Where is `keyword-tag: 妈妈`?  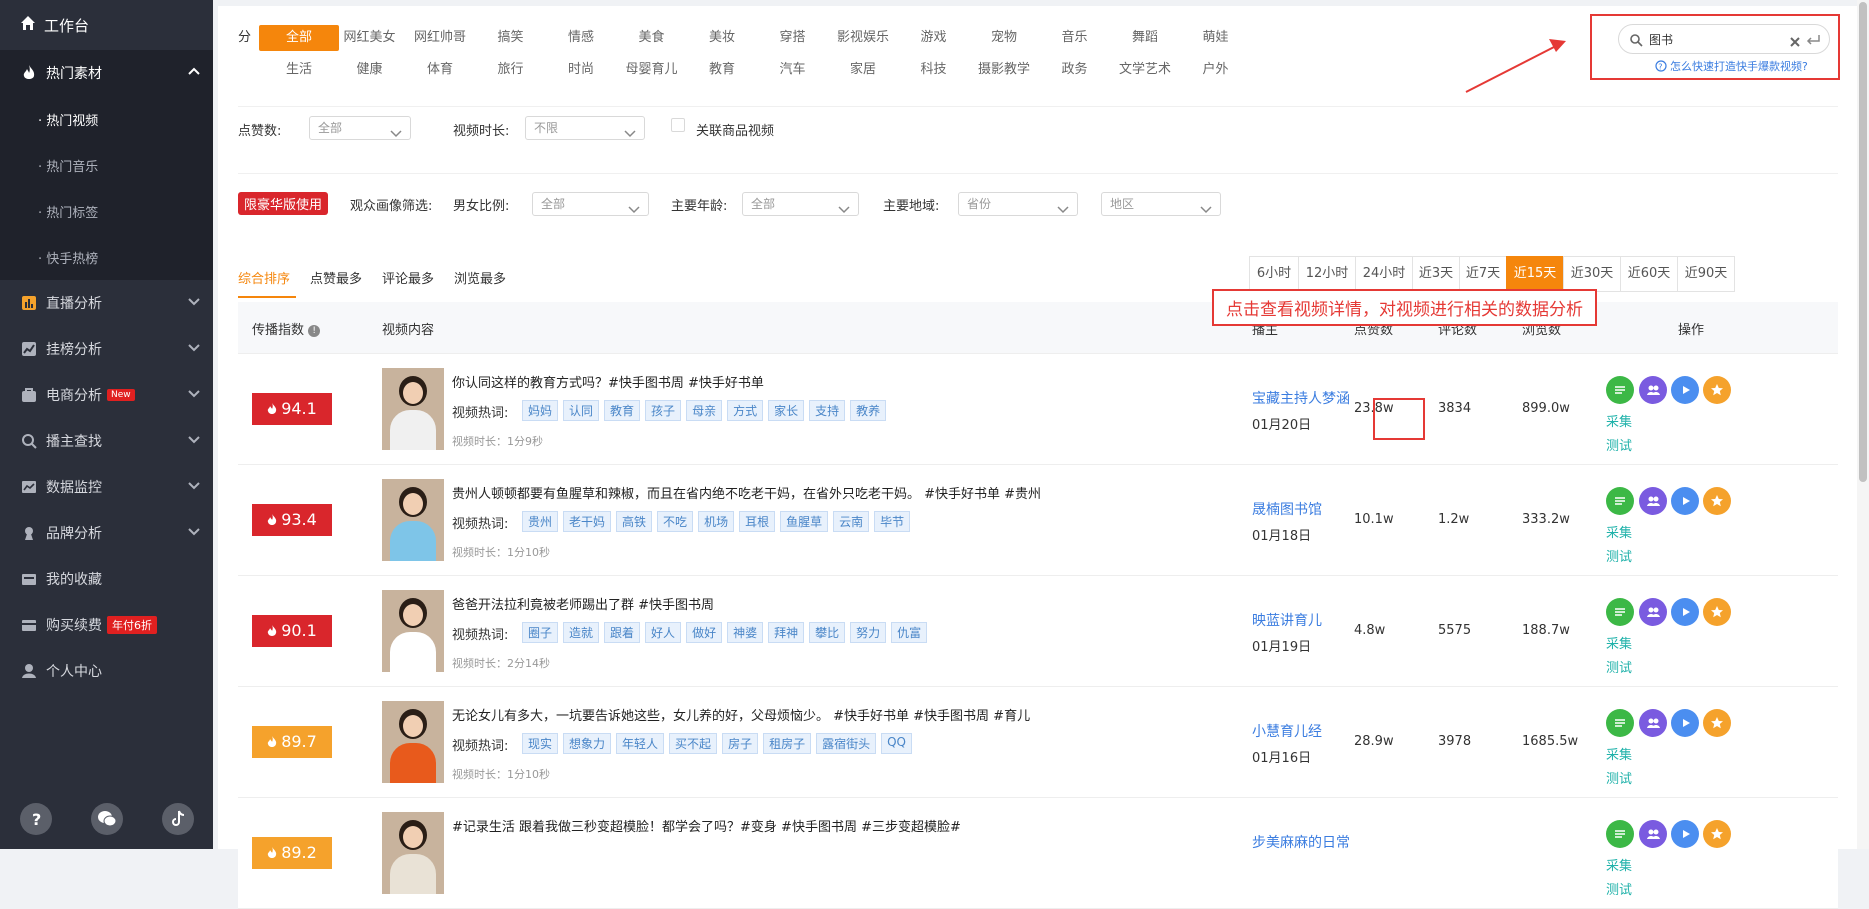 keyword-tag: 妈妈 is located at coordinates (540, 410).